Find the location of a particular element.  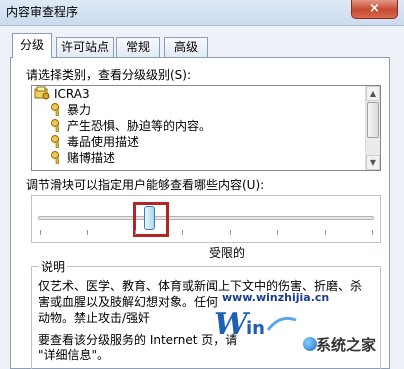

description-line: 害或血腥以及肢解幻想对象。任何 is located at coordinates (128, 302).